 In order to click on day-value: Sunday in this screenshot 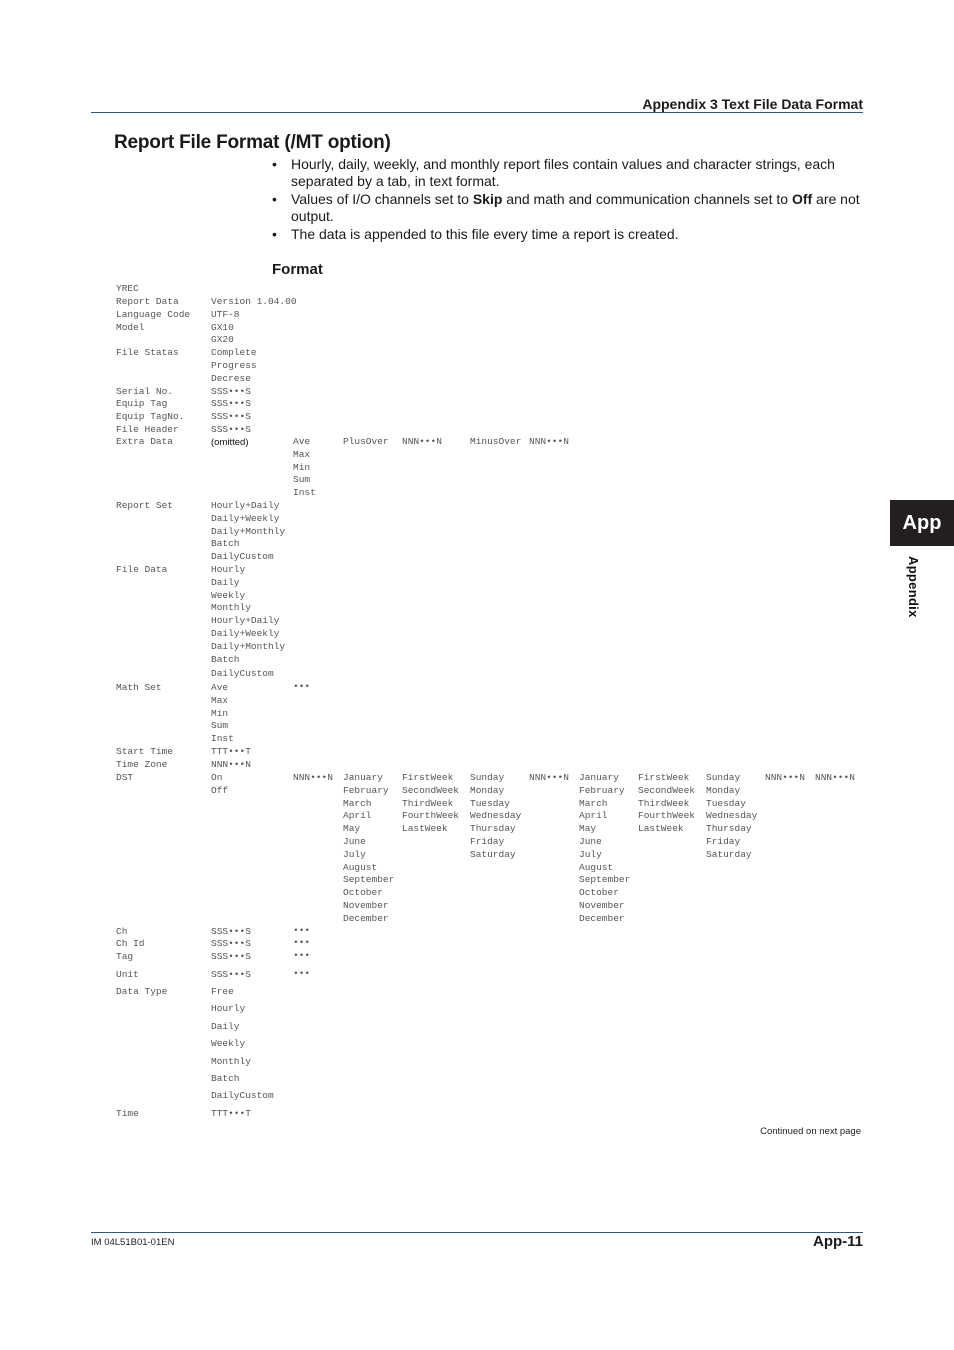, I will do `click(723, 777)`.